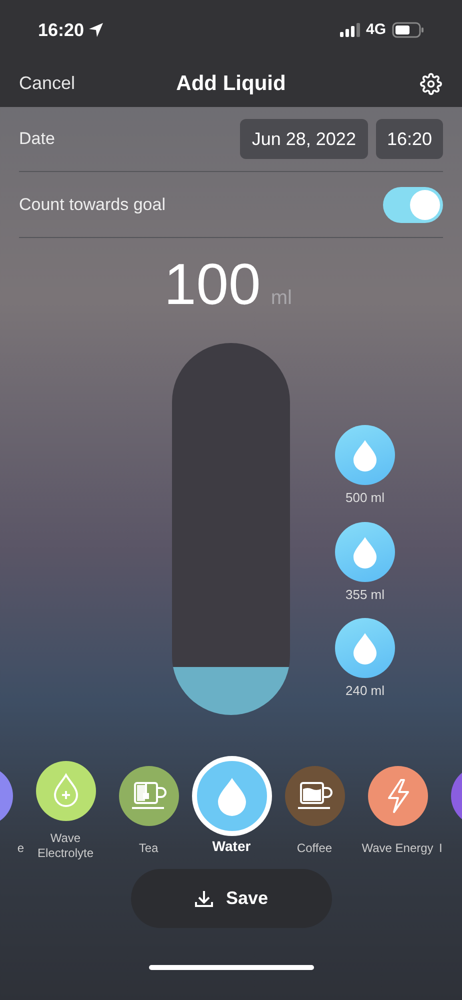  Describe the element at coordinates (231, 898) in the screenshot. I see `save-button: Save` at that location.